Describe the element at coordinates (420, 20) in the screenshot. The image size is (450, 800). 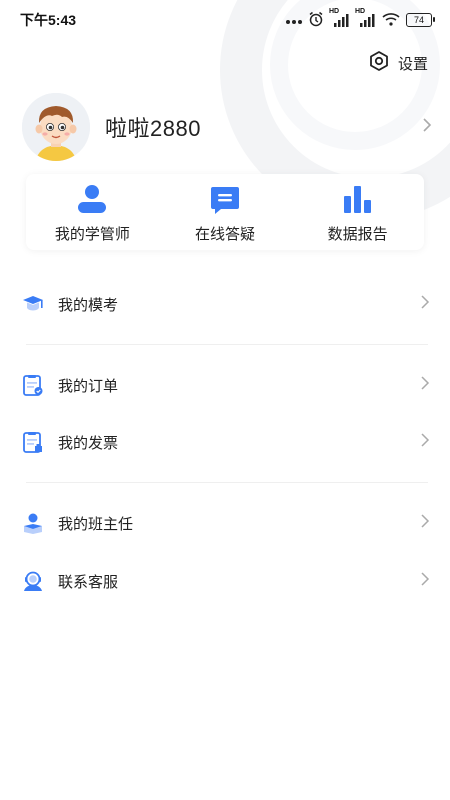
I see `battery-icon: 74` at that location.